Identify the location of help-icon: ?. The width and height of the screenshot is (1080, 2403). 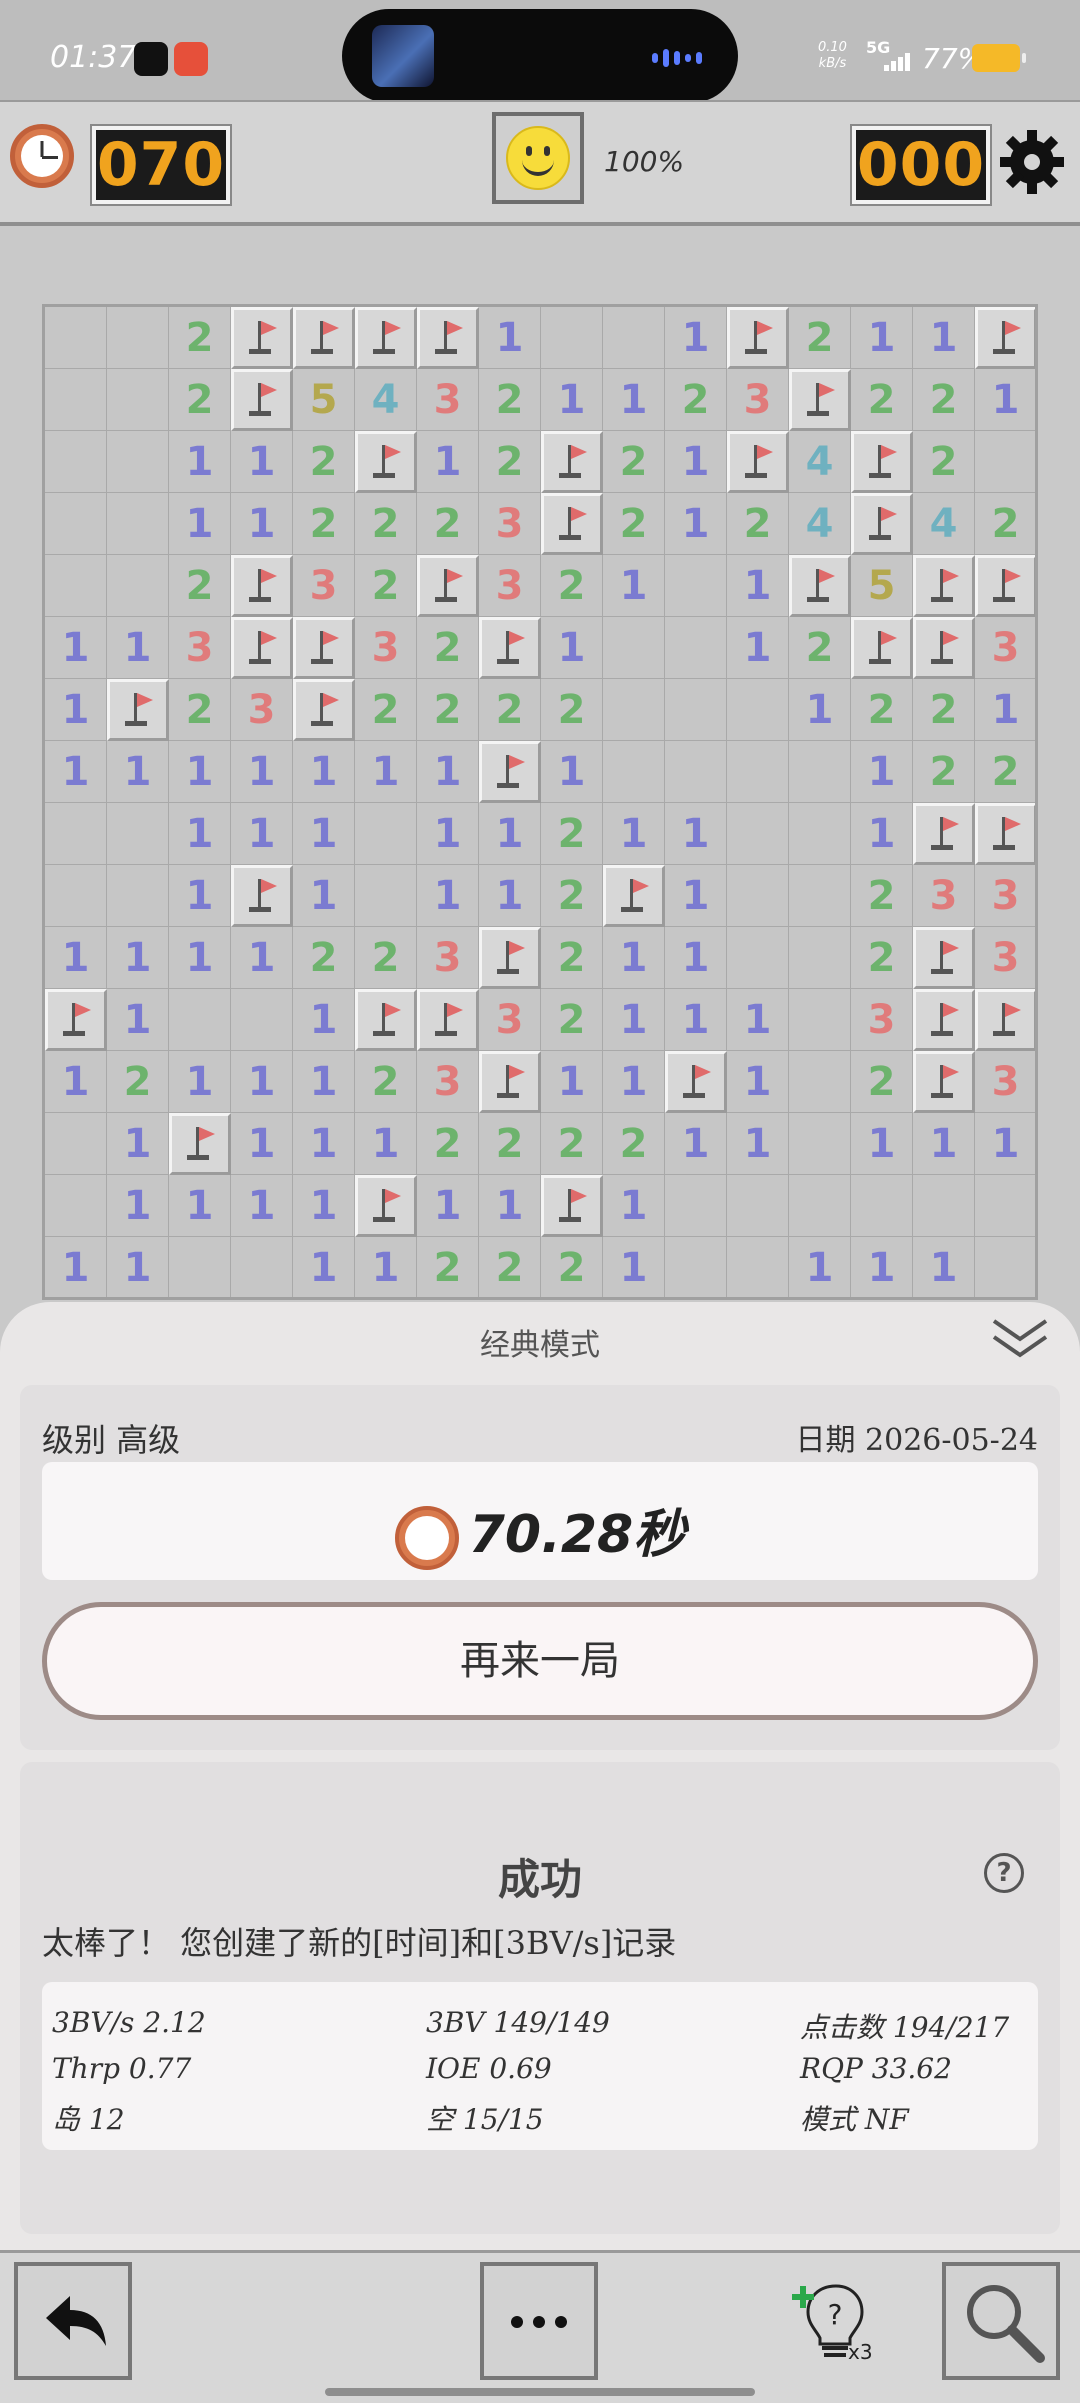
(1004, 1873).